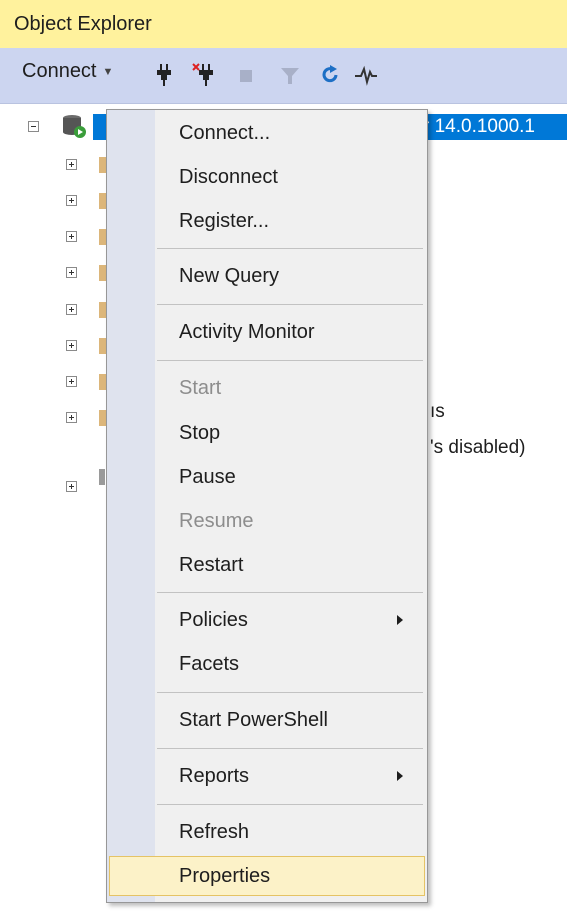 This screenshot has height=912, width=567. What do you see at coordinates (228, 177) in the screenshot?
I see `menu-item-label: Disconnect` at bounding box center [228, 177].